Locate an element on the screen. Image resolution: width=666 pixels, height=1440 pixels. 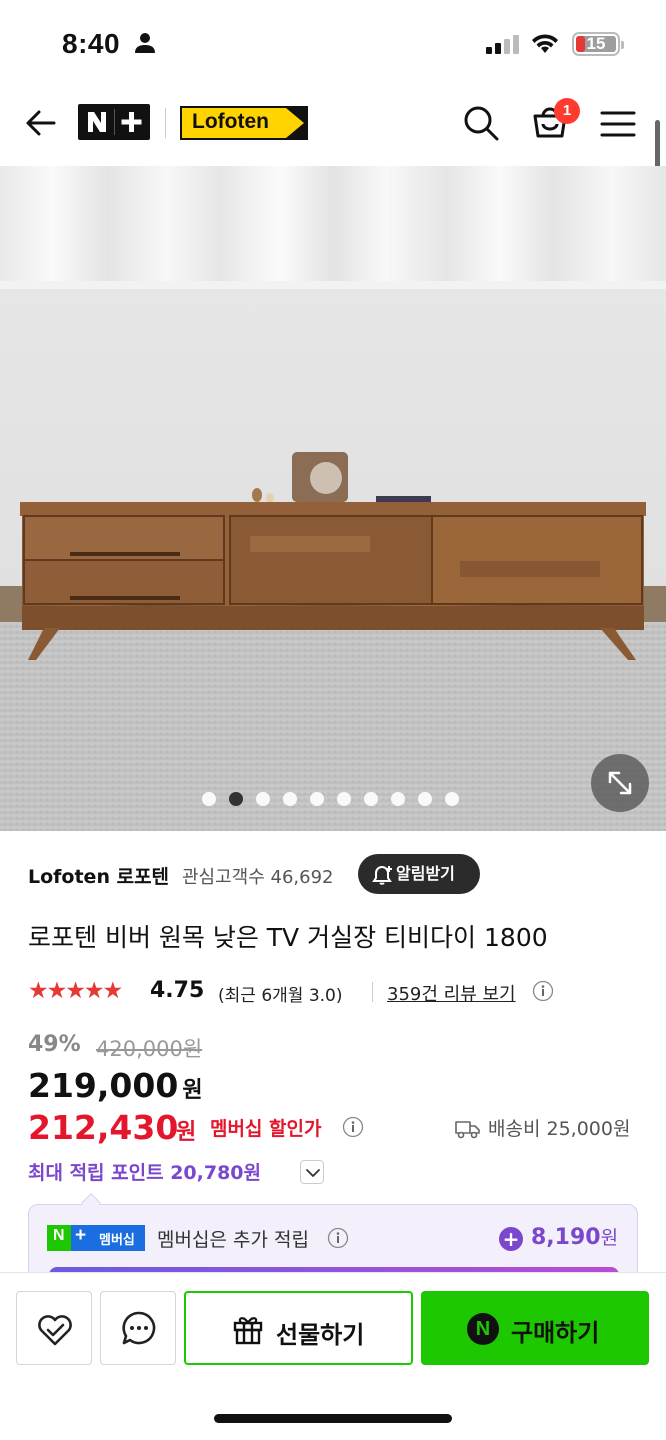
member-price: 212,430 is located at coordinates (103, 1127).